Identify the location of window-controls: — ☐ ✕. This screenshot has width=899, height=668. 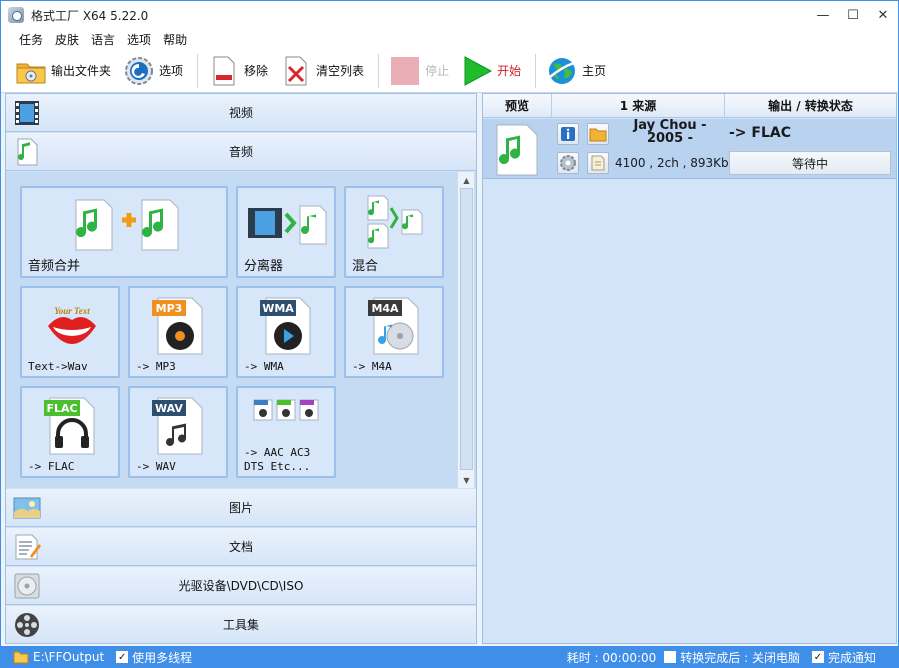
(853, 15).